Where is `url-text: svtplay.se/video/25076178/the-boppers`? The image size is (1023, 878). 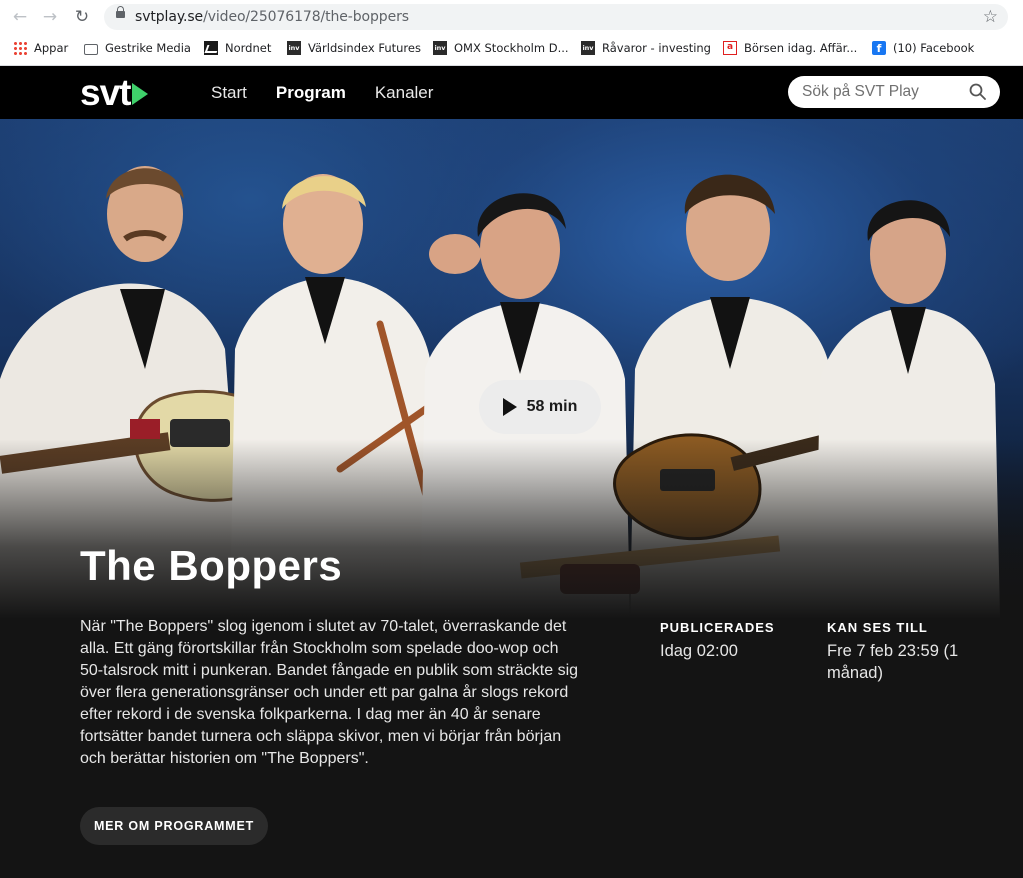
url-text: svtplay.se/video/25076178/the-boppers is located at coordinates (272, 17).